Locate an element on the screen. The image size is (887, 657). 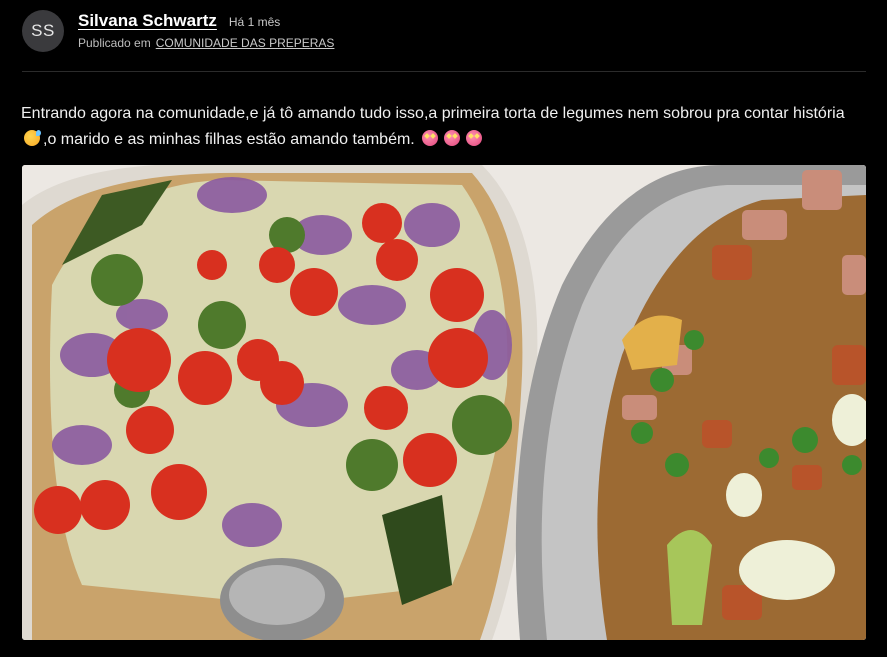
avatar-initials: SS is located at coordinates (43, 30).